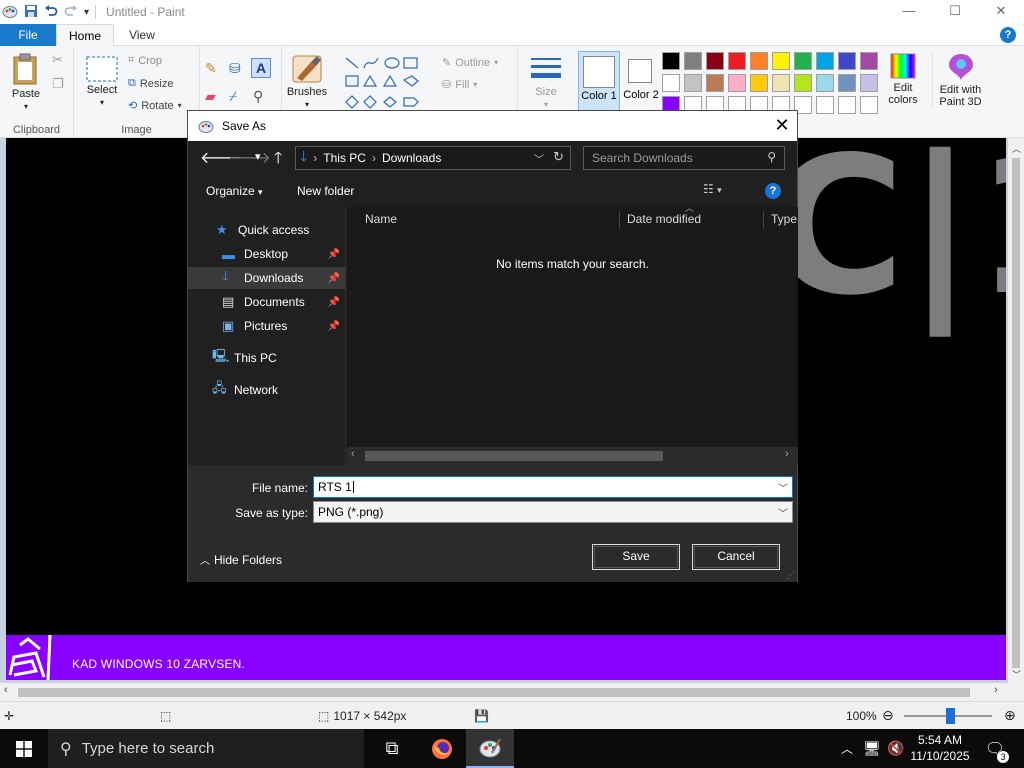  What do you see at coordinates (381, 219) in the screenshot?
I see `column-header-name: Name` at bounding box center [381, 219].